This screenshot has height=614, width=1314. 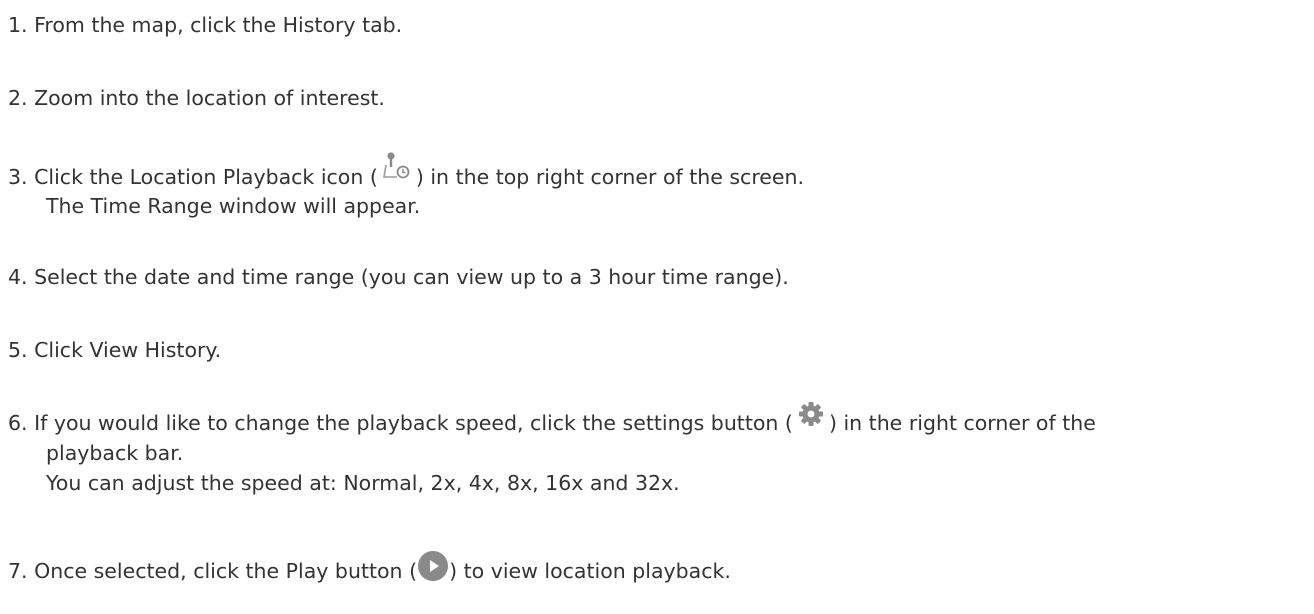 What do you see at coordinates (397, 166) in the screenshot?
I see `location-playback-icon` at bounding box center [397, 166].